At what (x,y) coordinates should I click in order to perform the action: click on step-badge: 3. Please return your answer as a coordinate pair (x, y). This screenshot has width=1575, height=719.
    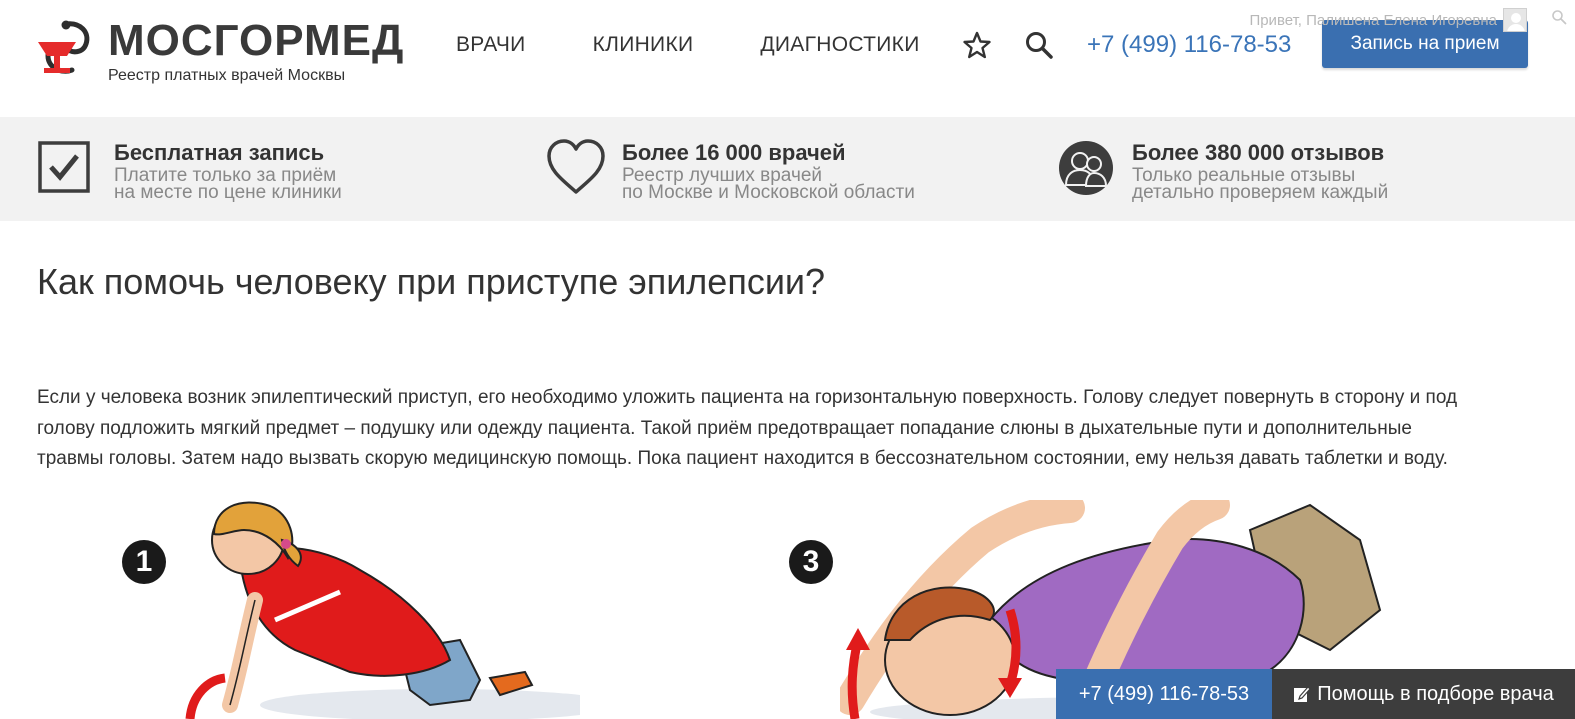
    Looking at the image, I should click on (811, 562).